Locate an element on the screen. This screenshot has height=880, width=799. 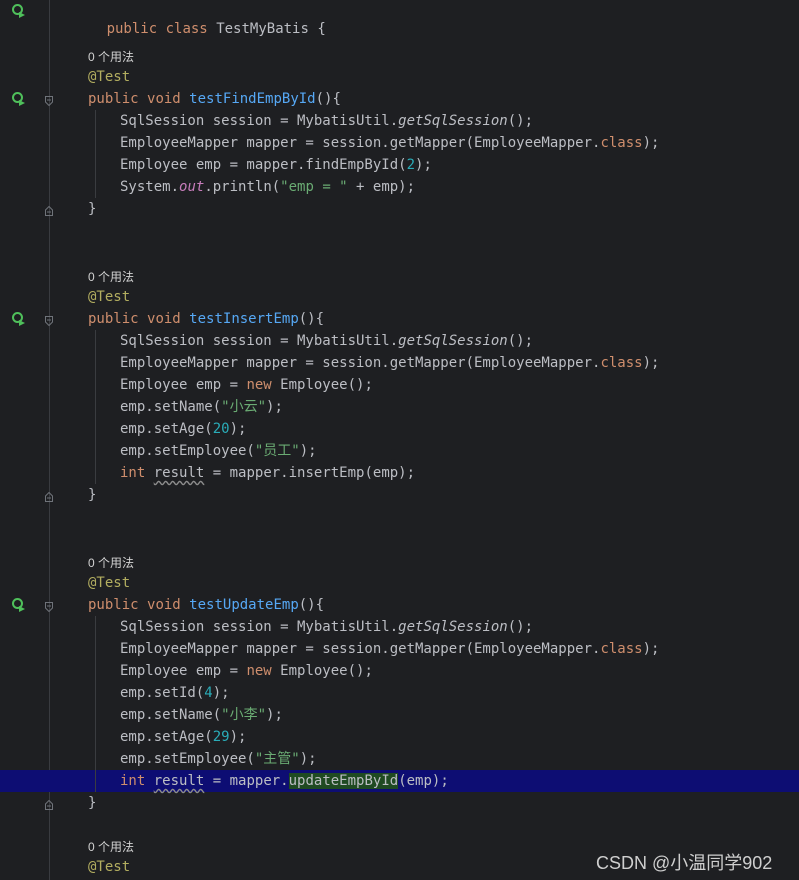
code-line: int result = mapper.updateEmpById(emp); is located at coordinates (399, 781).